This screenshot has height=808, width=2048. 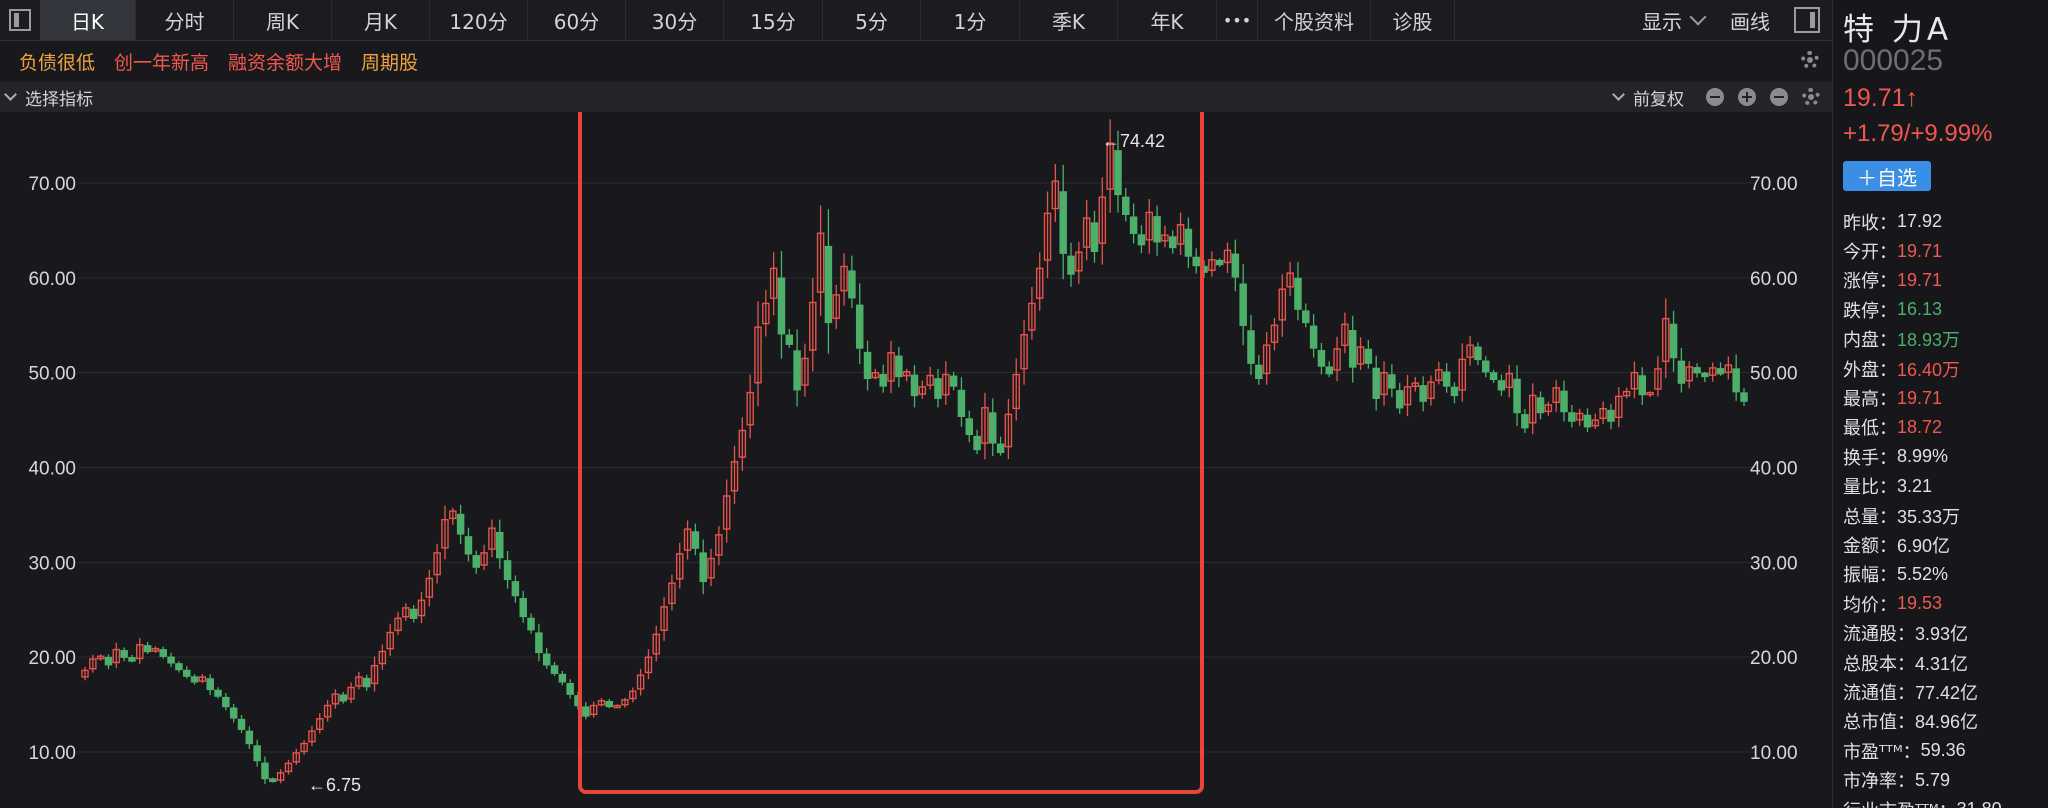 What do you see at coordinates (389, 61) in the screenshot?
I see `tag-cyclical: 周期股` at bounding box center [389, 61].